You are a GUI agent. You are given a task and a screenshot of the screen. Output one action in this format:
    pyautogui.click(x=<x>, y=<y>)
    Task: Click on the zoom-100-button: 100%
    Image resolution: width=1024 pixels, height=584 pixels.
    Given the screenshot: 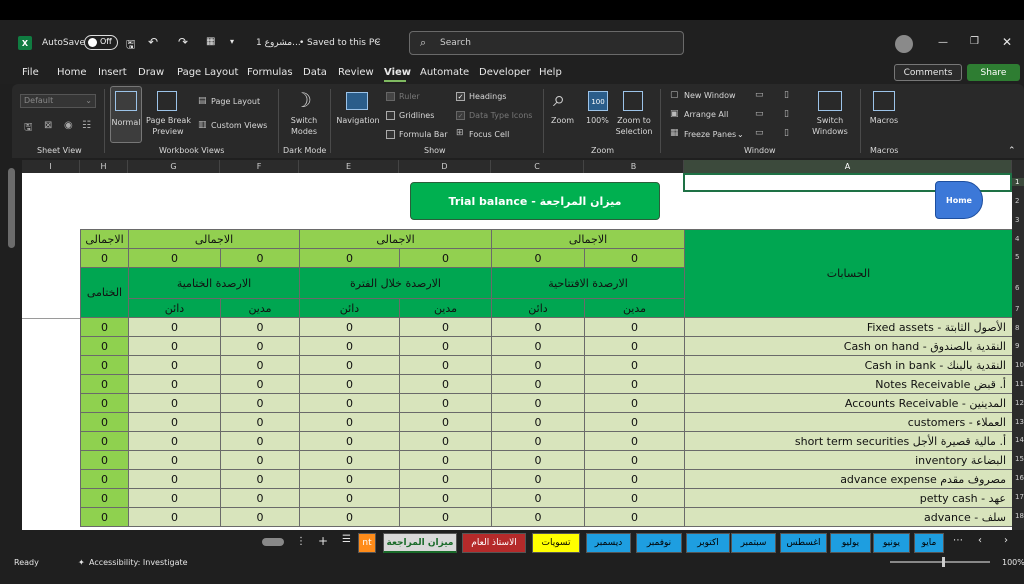 What is the action you would take?
    pyautogui.click(x=597, y=120)
    